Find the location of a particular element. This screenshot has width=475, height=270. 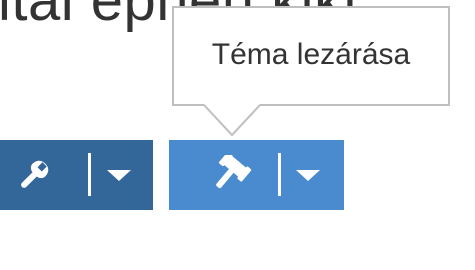

tools-button is located at coordinates (34, 175).